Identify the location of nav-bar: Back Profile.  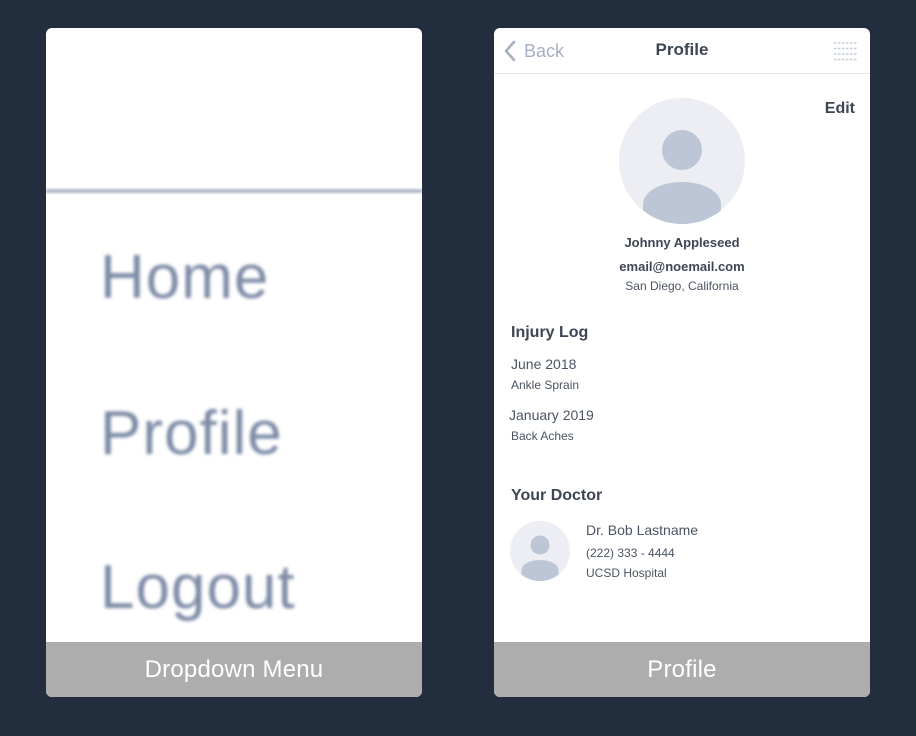
(682, 51).